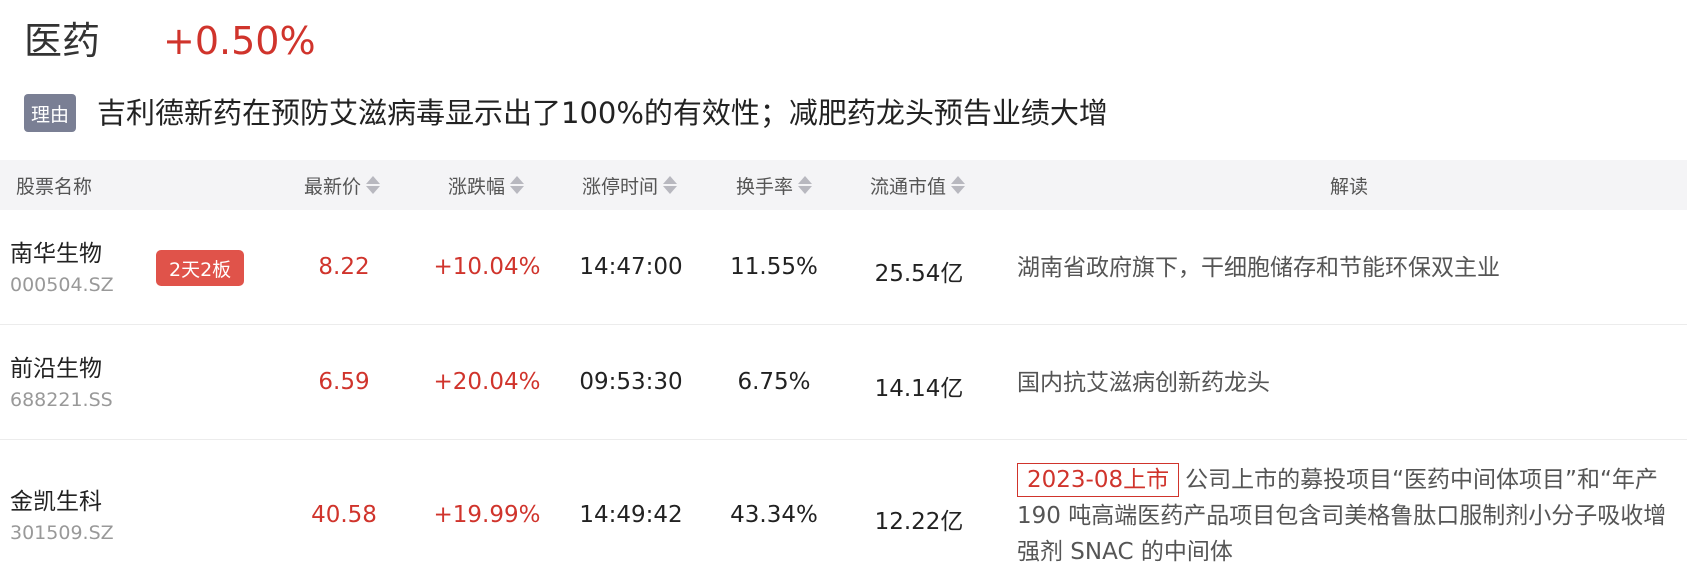  I want to click on column-label: 涨停时间, so click(620, 186).